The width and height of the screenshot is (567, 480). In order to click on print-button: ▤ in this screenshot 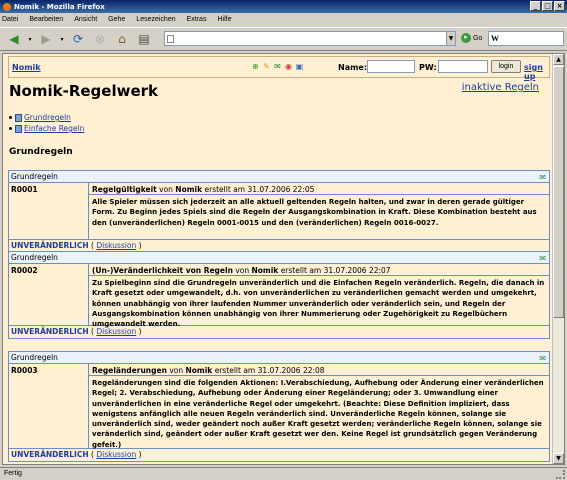, I will do `click(144, 39)`.